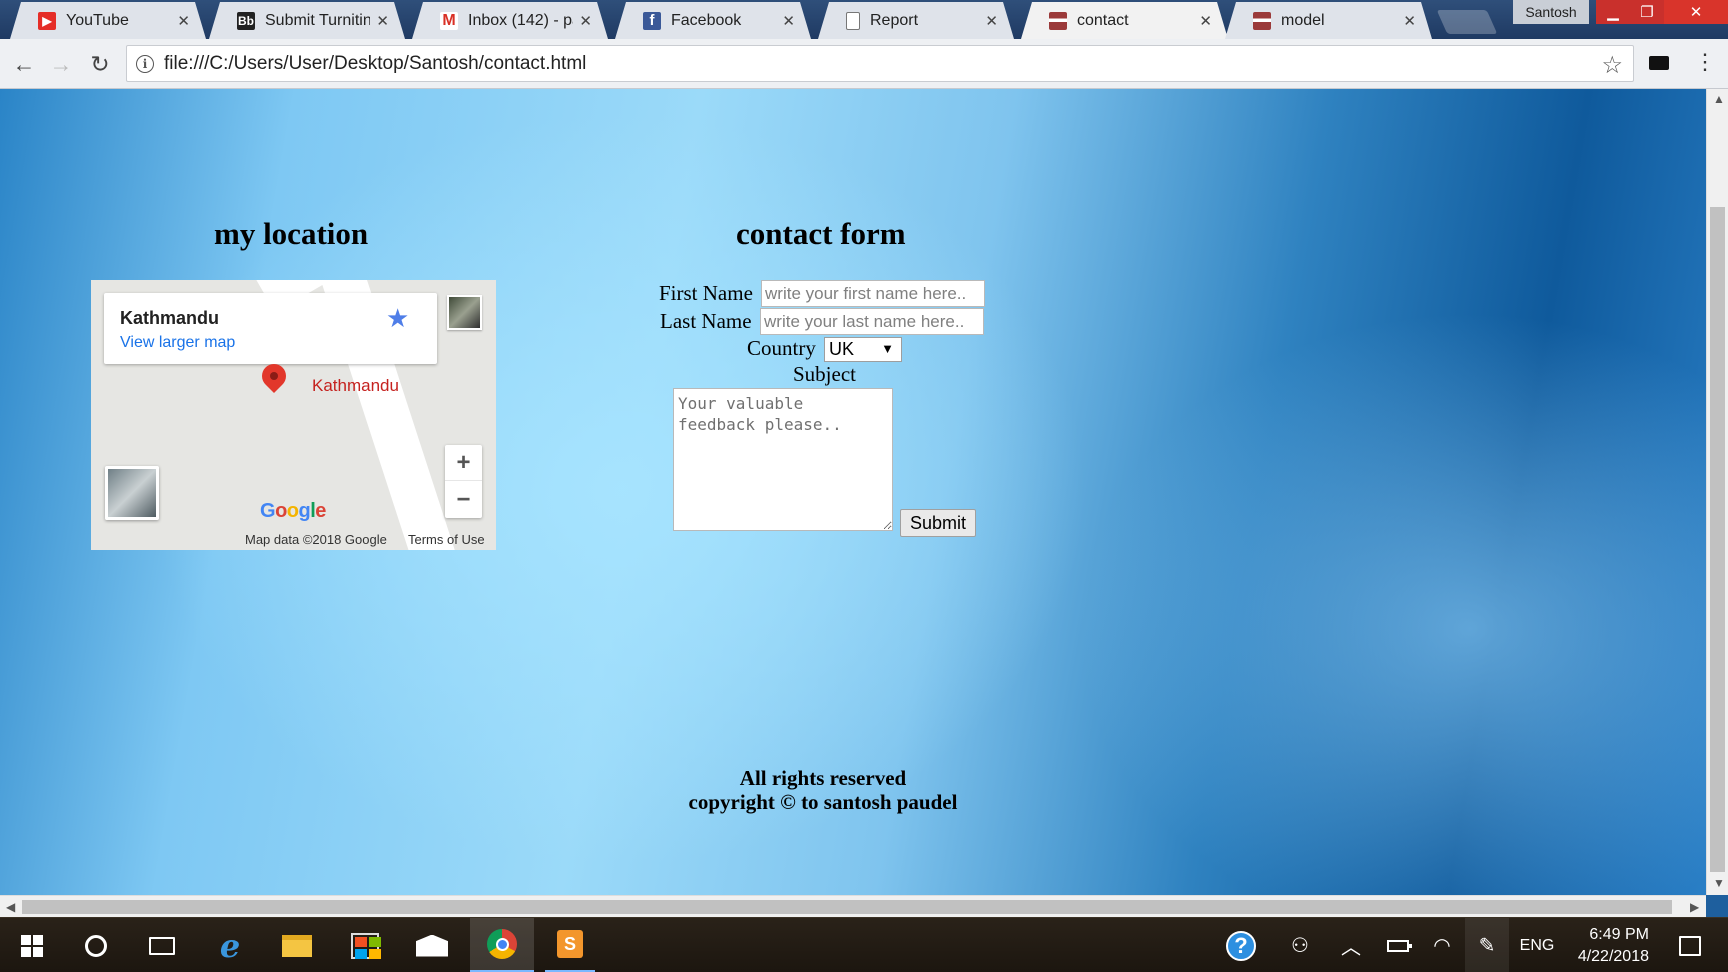 The height and width of the screenshot is (972, 1728). Describe the element at coordinates (463, 500) in the screenshot. I see `zoom-out-button: −` at that location.